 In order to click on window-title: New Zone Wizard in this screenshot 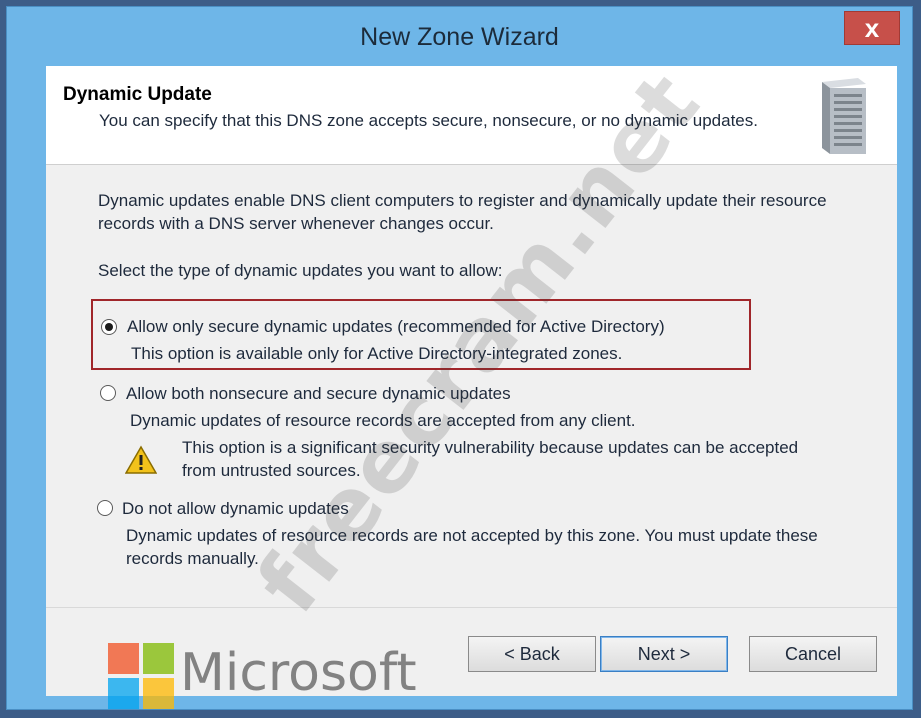, I will do `click(459, 37)`.